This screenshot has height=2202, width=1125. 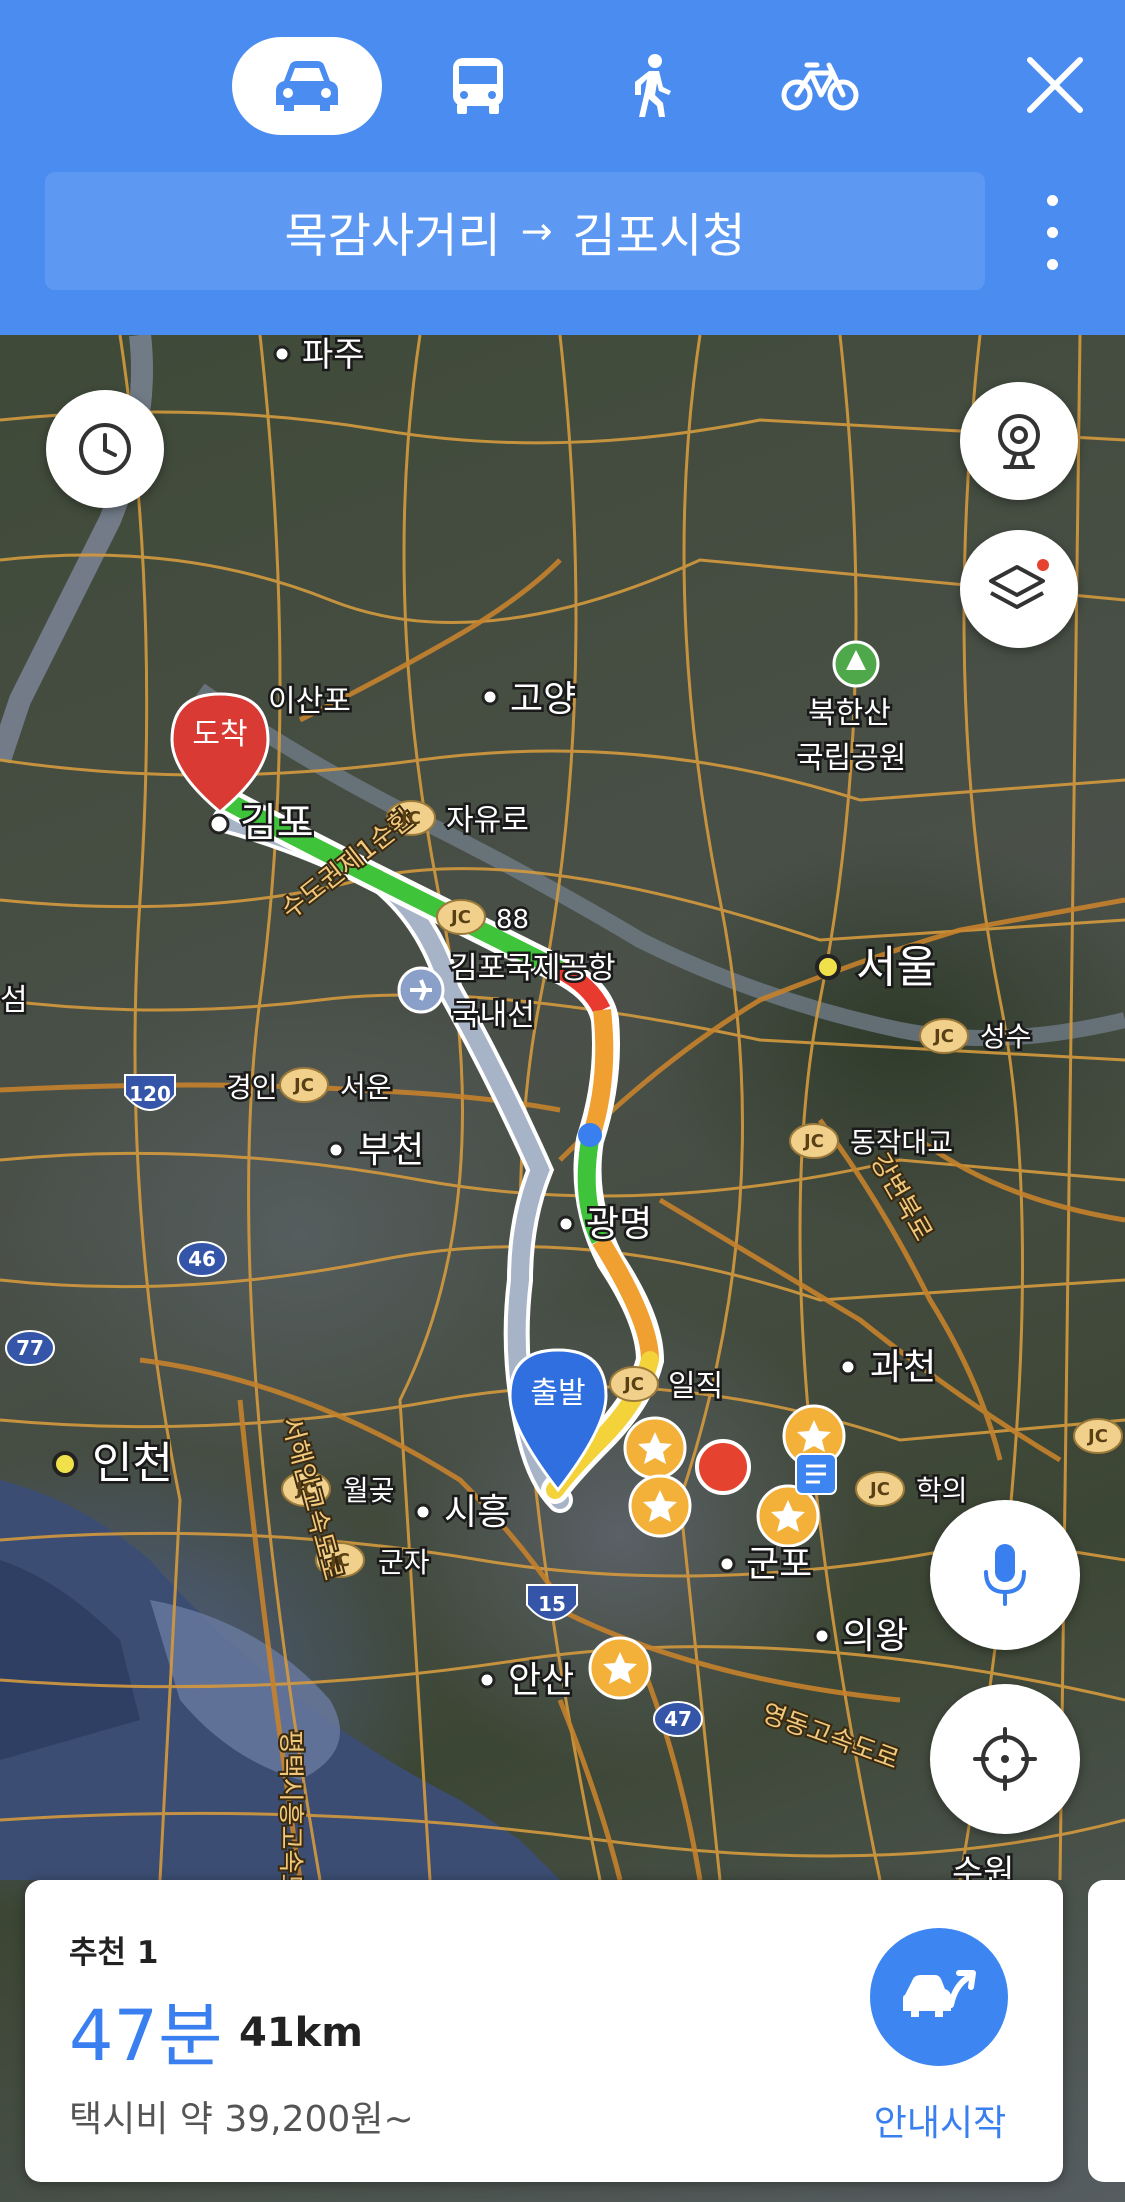 I want to click on route-duration: 47분, so click(x=146, y=2036).